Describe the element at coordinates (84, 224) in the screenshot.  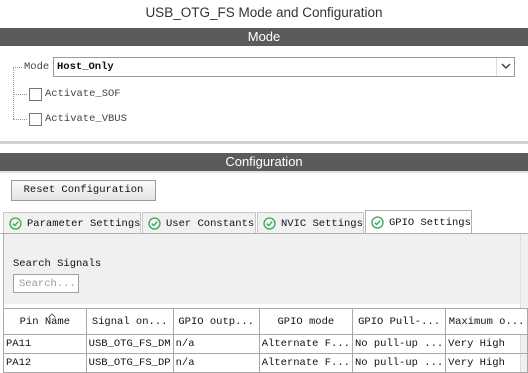
I see `tab-label: Parameter Settings` at that location.